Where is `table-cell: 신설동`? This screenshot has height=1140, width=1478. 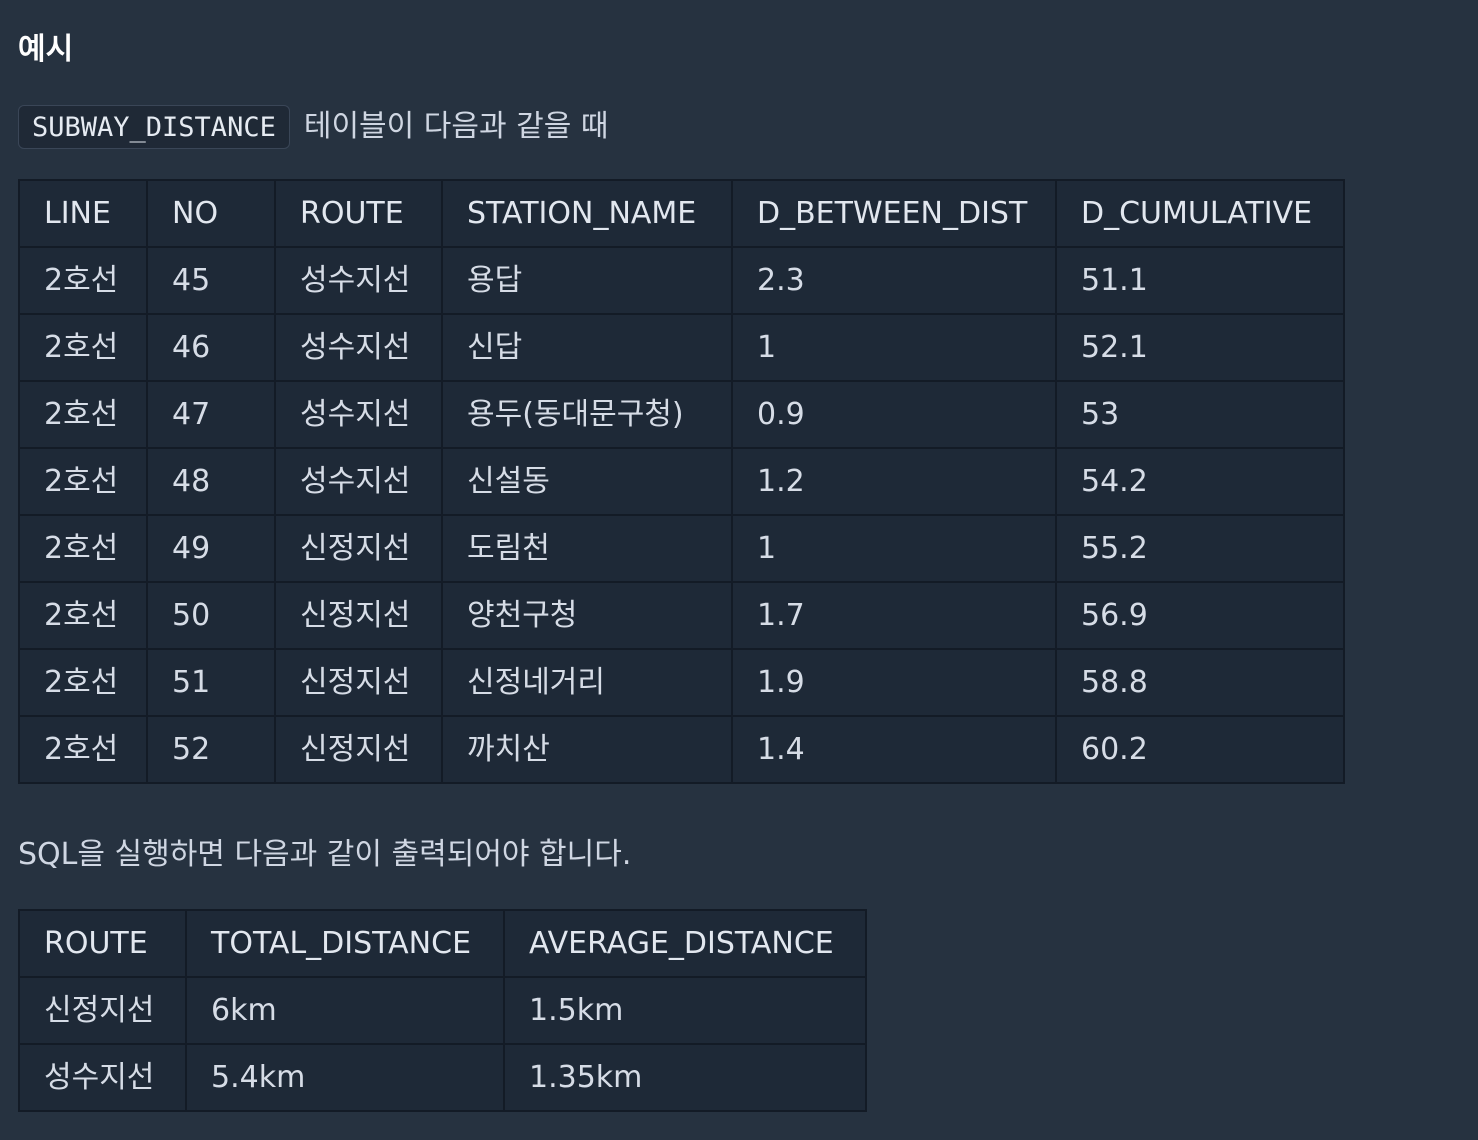
table-cell: 신설동 is located at coordinates (587, 481).